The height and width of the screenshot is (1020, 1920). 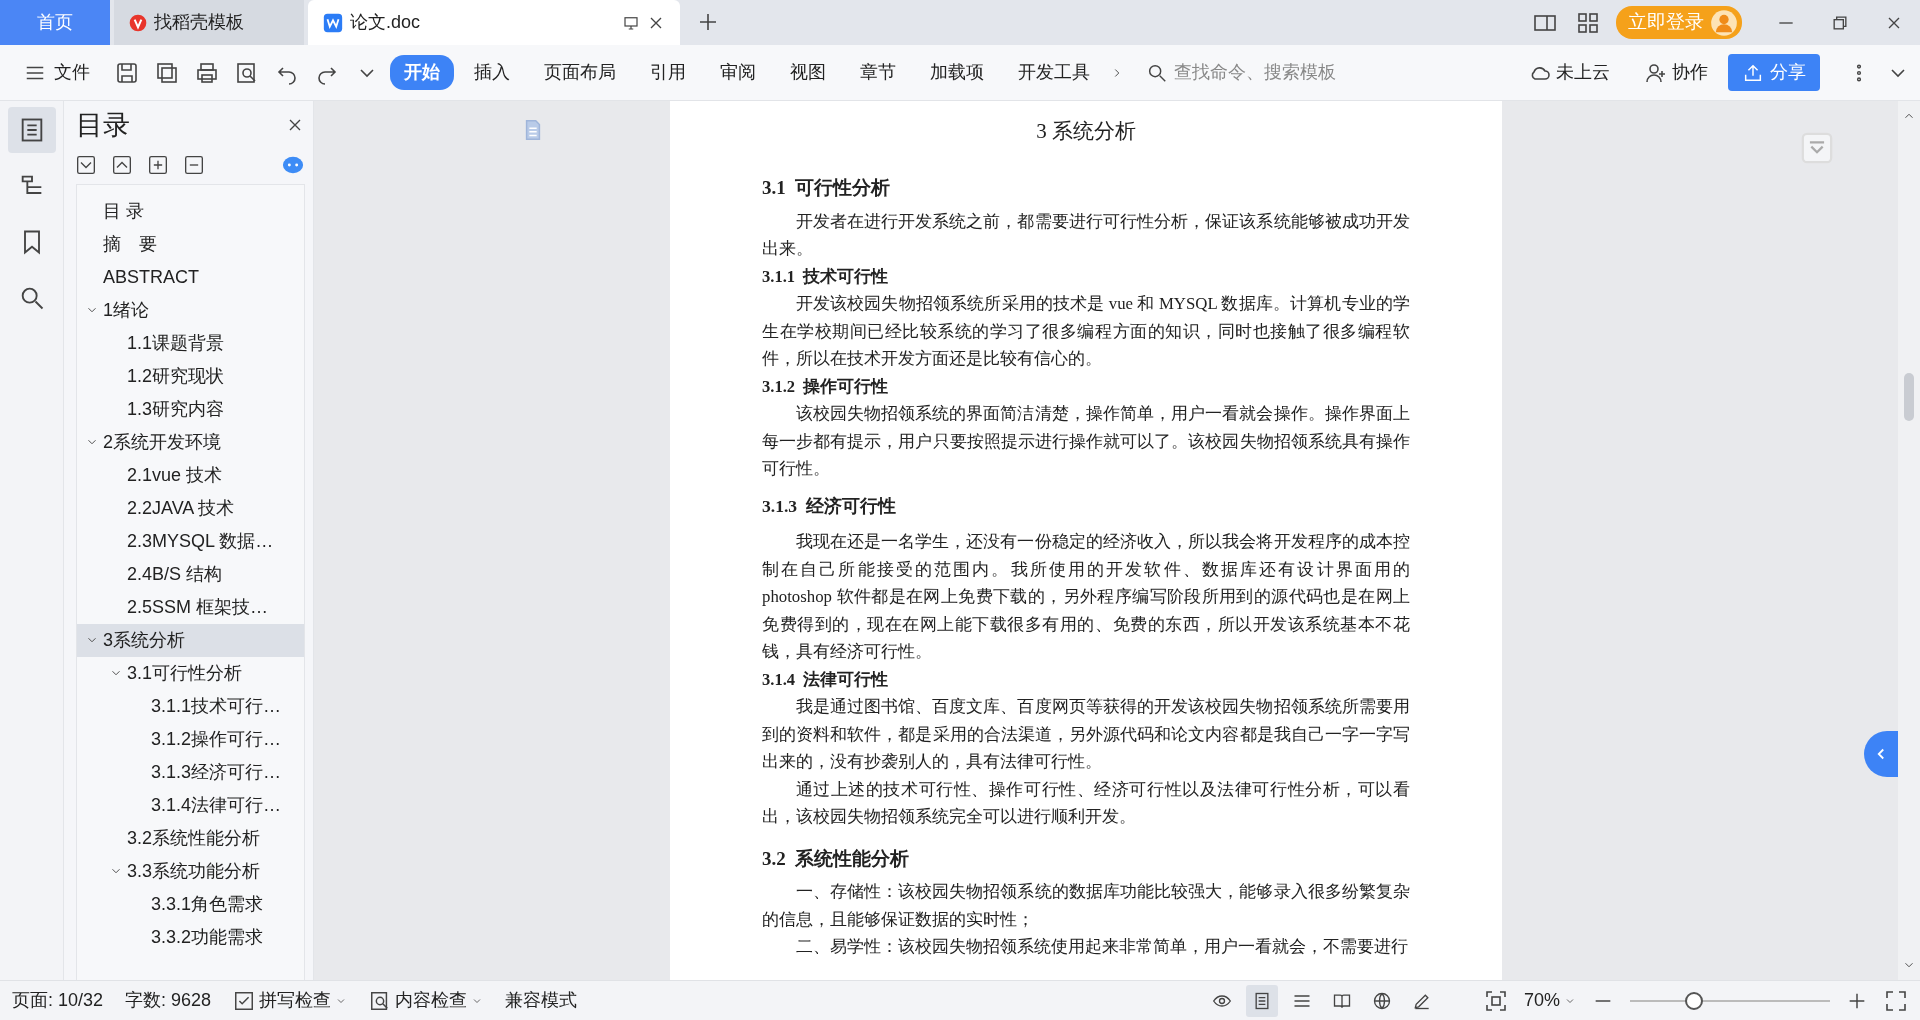 What do you see at coordinates (1676, 72) in the screenshot?
I see `collaborate-button: 协作` at bounding box center [1676, 72].